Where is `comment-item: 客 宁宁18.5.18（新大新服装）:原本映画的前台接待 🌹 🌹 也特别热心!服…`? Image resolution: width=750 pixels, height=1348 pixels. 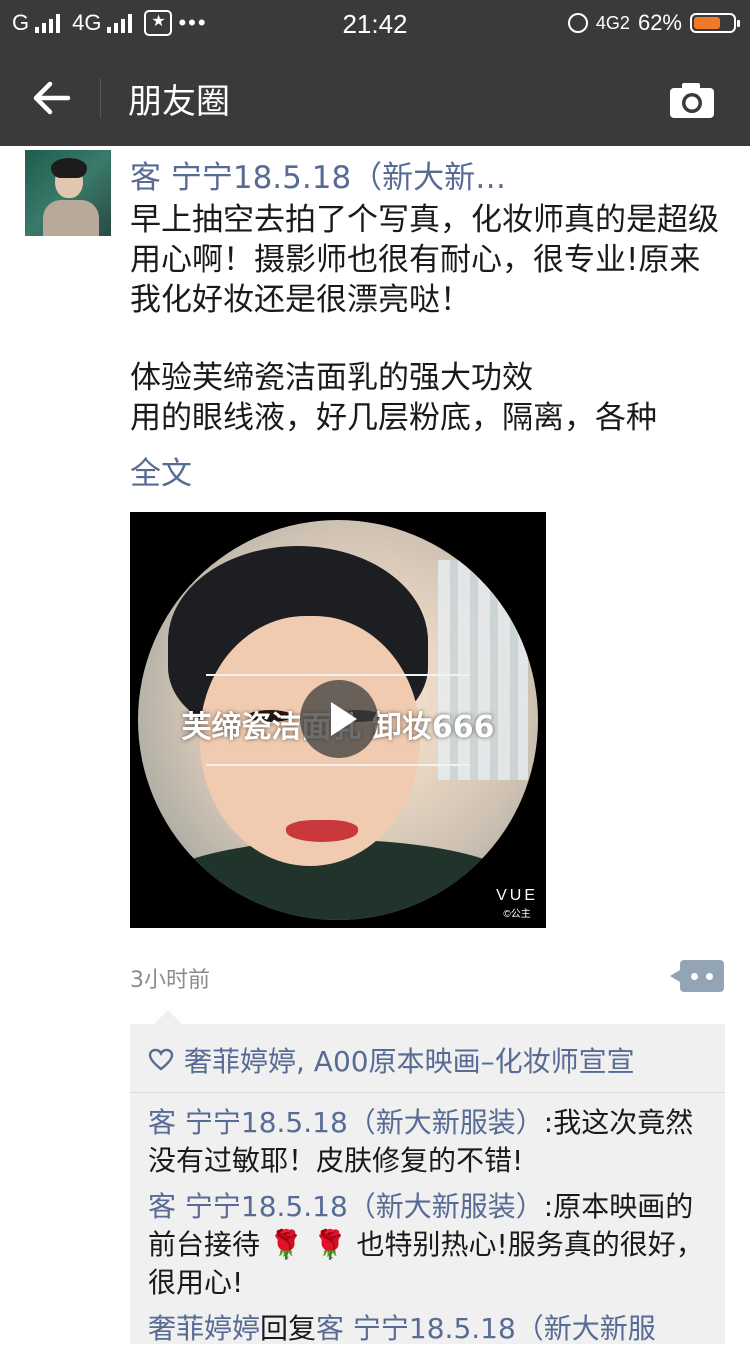
comment-item: 客 宁宁18.5.18（新大新服装）:原本映画的前台接待 🌹 🌹 也特别热心!服… is located at coordinates (433, 1245).